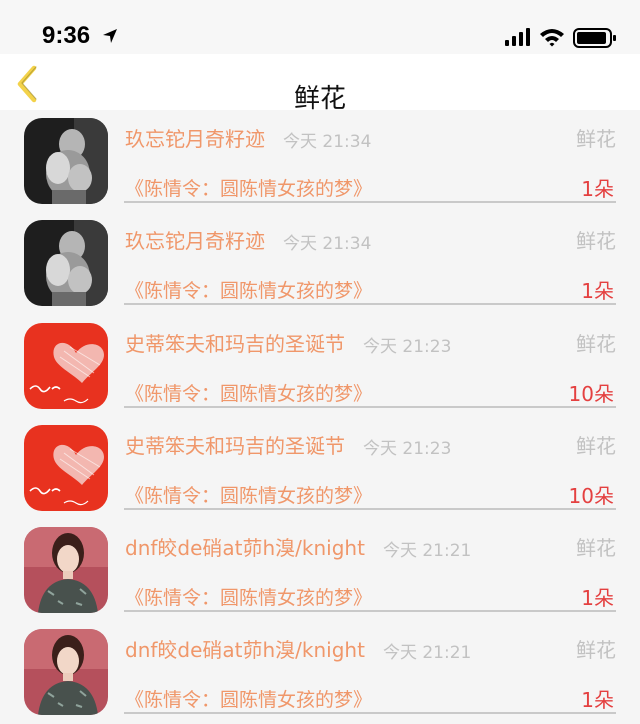  What do you see at coordinates (320, 27) in the screenshot?
I see `status-bar: 9:36` at bounding box center [320, 27].